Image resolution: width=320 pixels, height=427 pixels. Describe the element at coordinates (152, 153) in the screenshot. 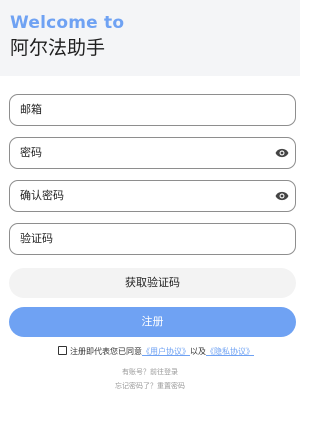

I see `password-field: 密码` at that location.